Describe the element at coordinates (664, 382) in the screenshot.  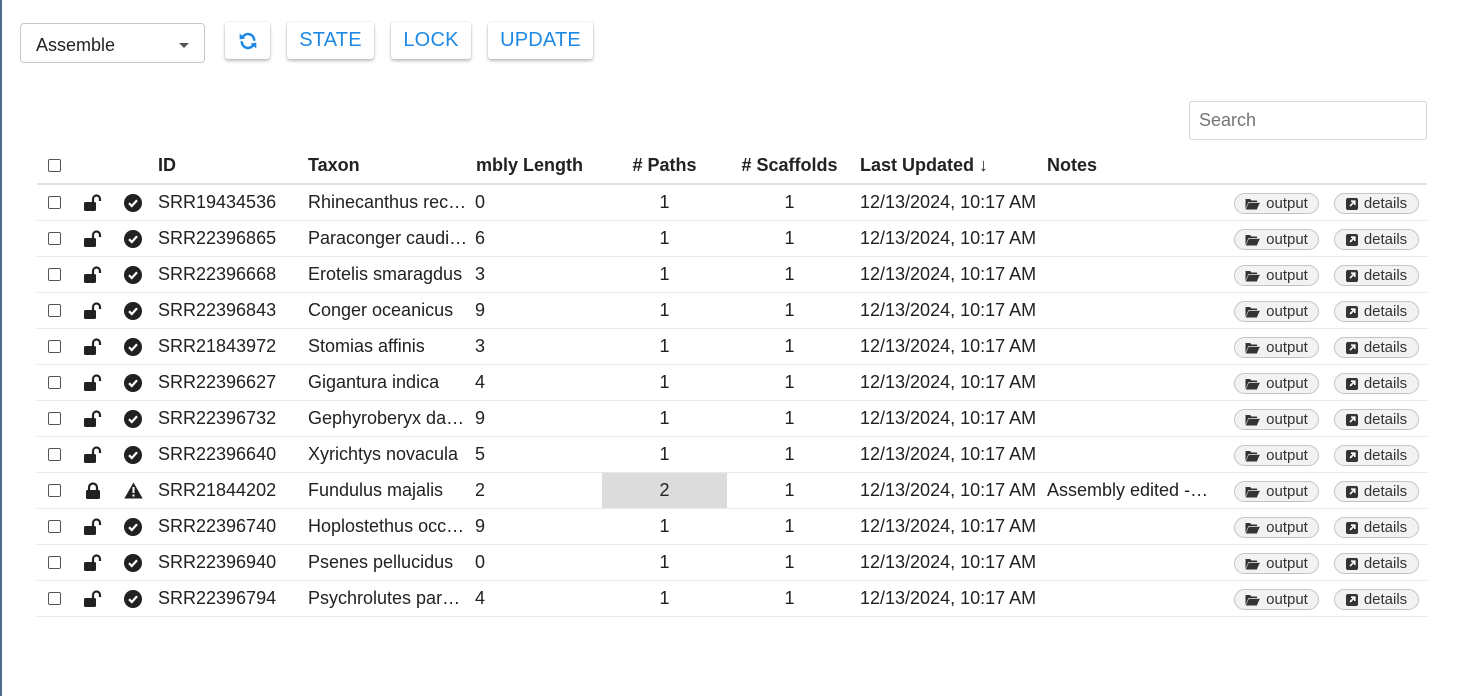
I see `row-paths: 1` at that location.